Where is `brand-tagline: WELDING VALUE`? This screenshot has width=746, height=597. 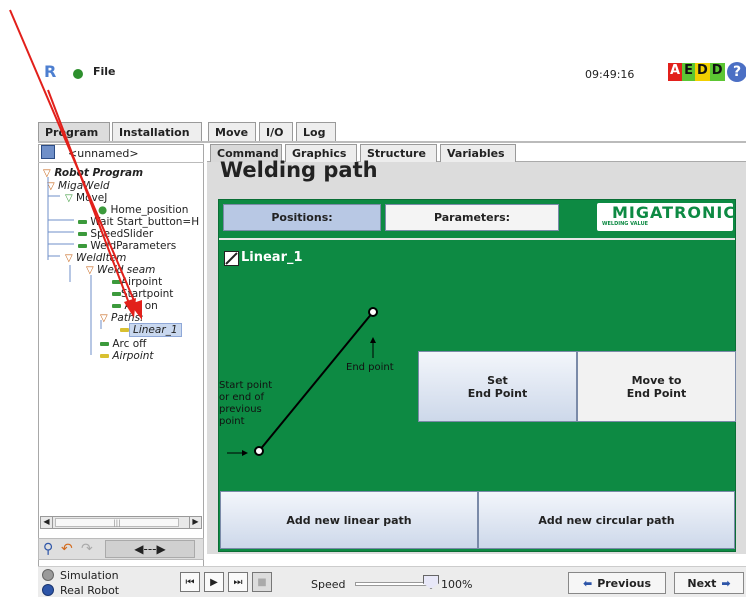 brand-tagline: WELDING VALUE is located at coordinates (625, 224).